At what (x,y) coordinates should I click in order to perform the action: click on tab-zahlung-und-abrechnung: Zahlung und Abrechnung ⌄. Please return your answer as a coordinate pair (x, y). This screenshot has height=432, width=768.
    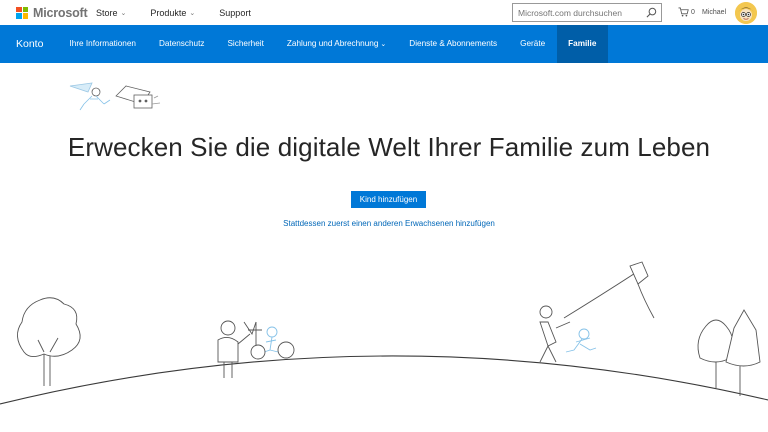
    Looking at the image, I should click on (336, 44).